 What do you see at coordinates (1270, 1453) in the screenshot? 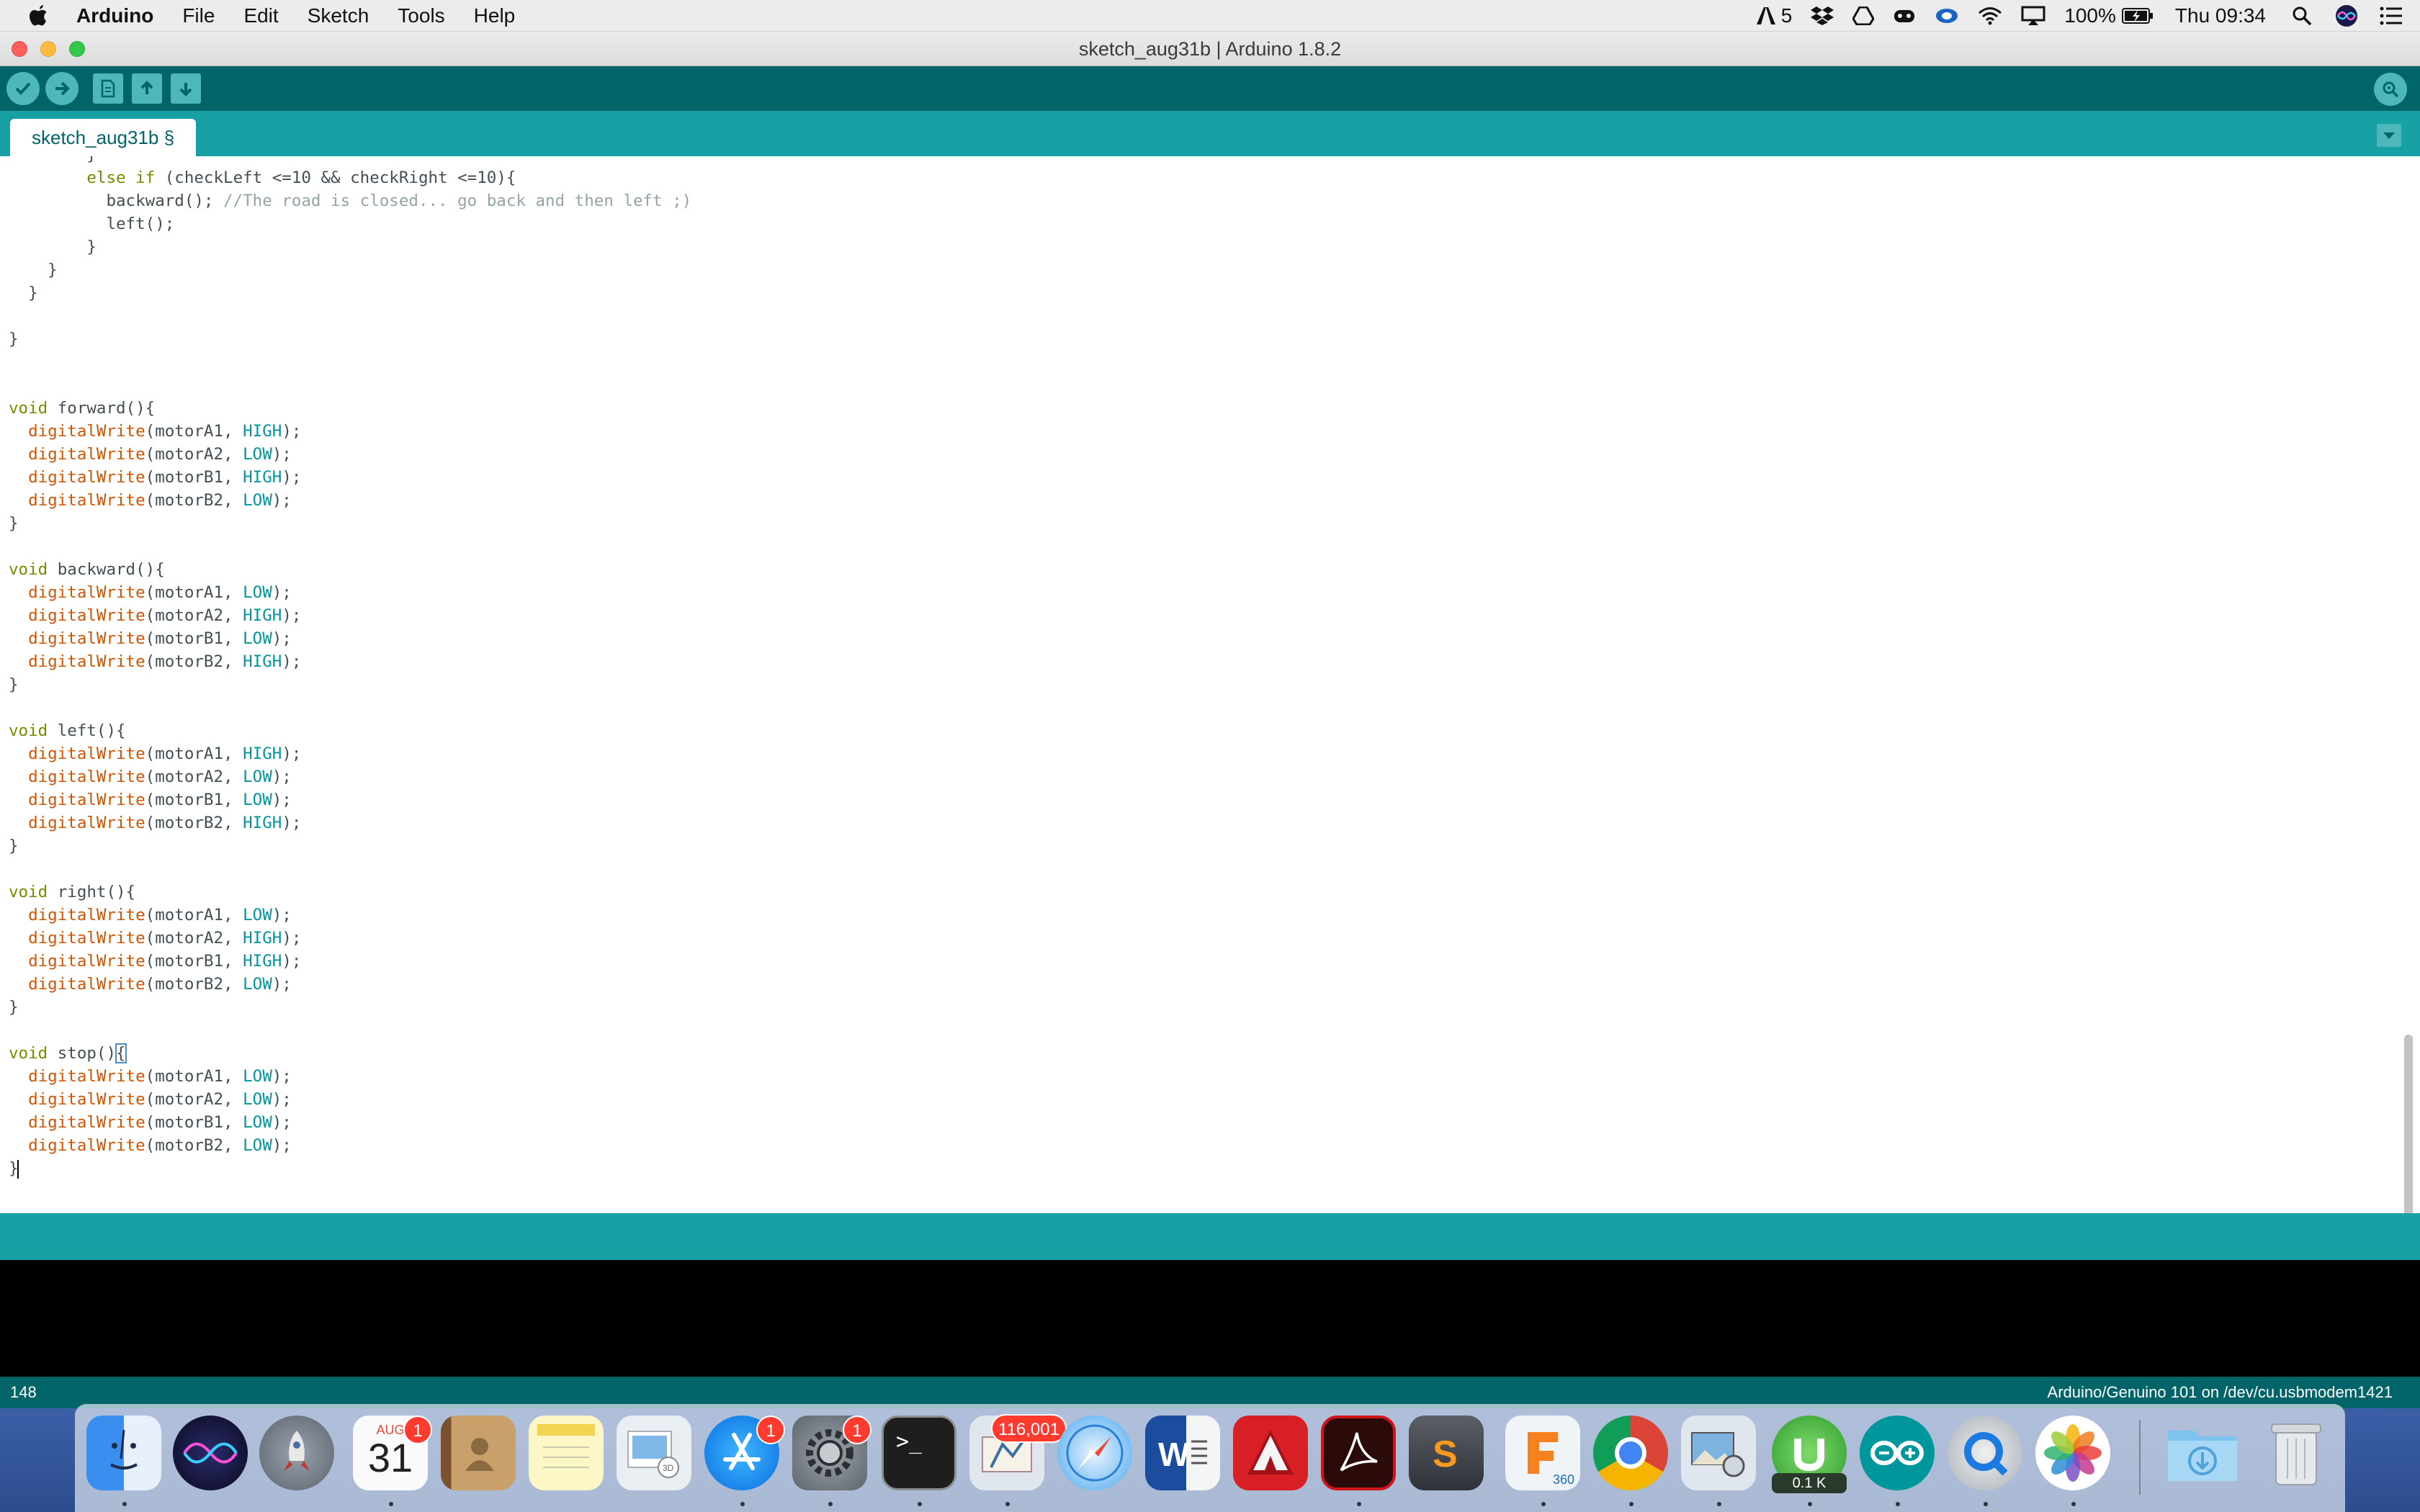
I see `autocad-icon` at bounding box center [1270, 1453].